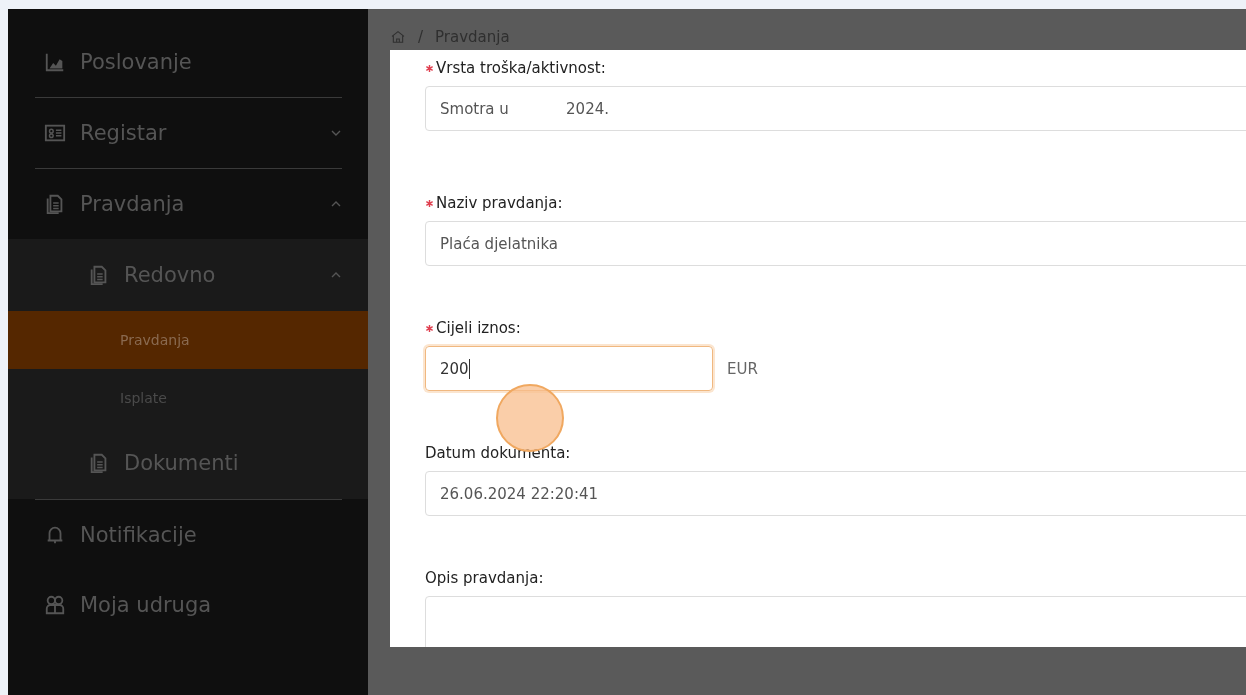 This screenshot has height=695, width=1246. What do you see at coordinates (55, 133) in the screenshot?
I see `id-card-icon` at bounding box center [55, 133].